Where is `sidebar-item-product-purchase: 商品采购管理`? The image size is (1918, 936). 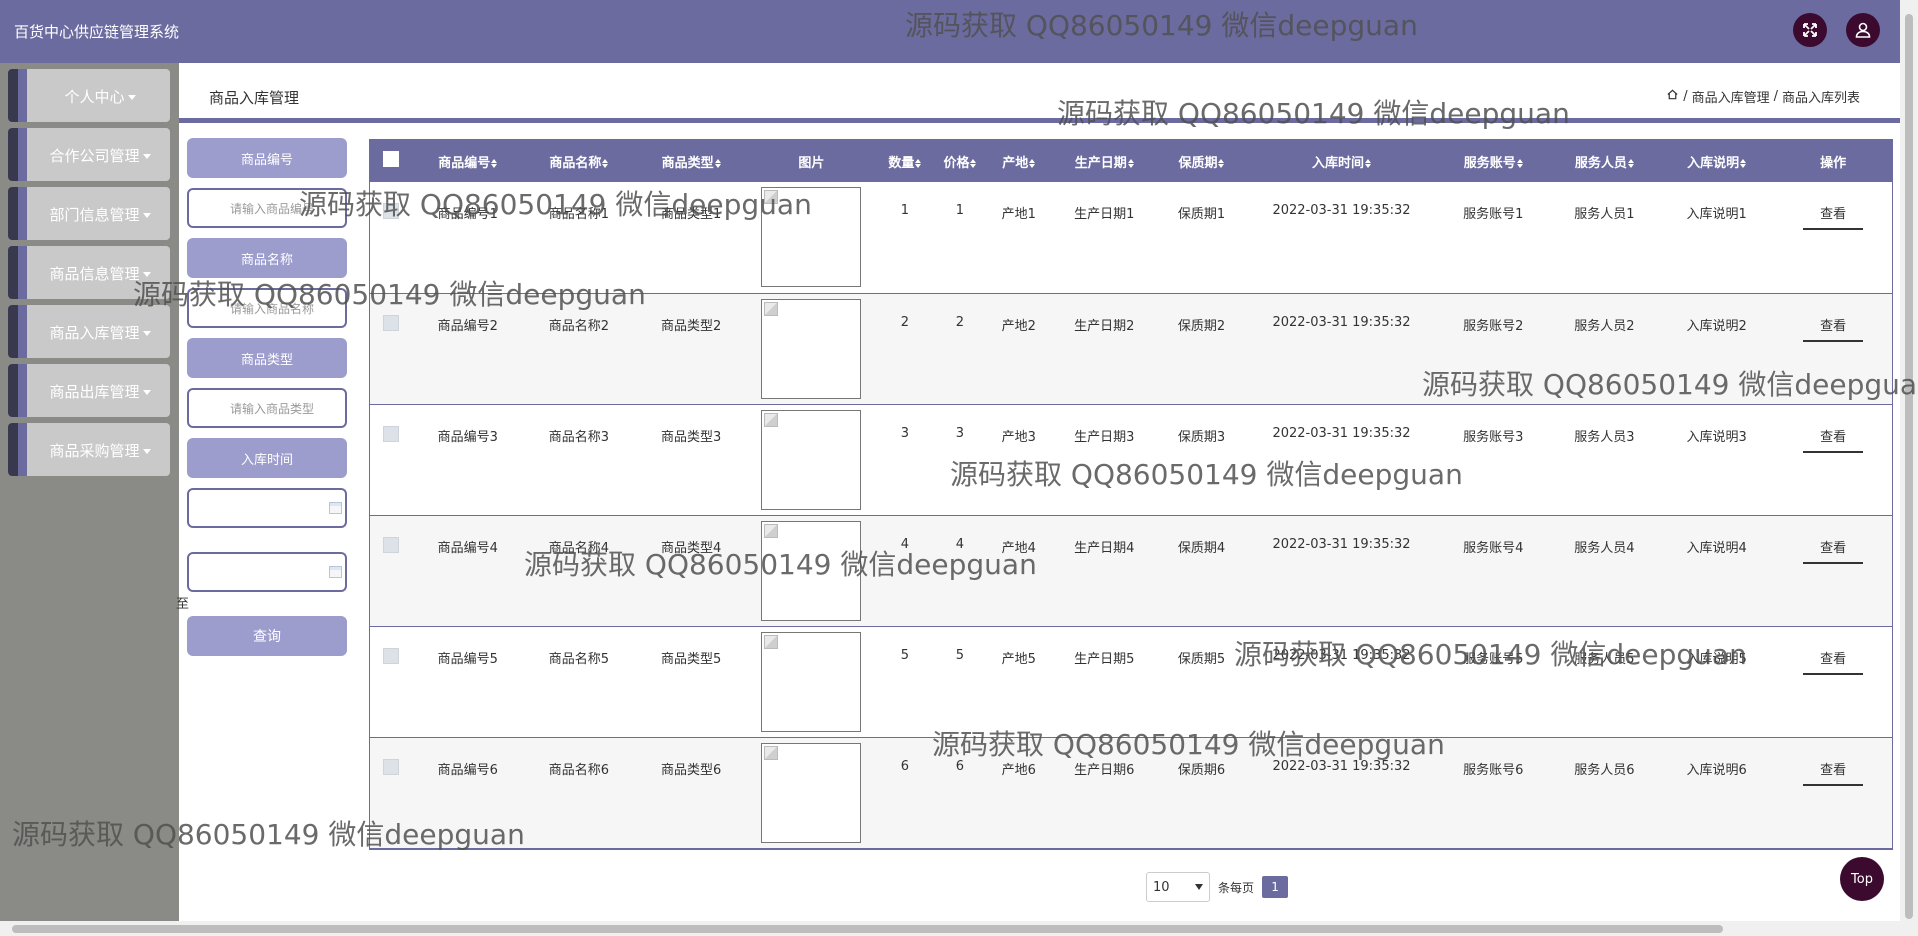 sidebar-item-product-purchase: 商品采购管理 is located at coordinates (89, 449).